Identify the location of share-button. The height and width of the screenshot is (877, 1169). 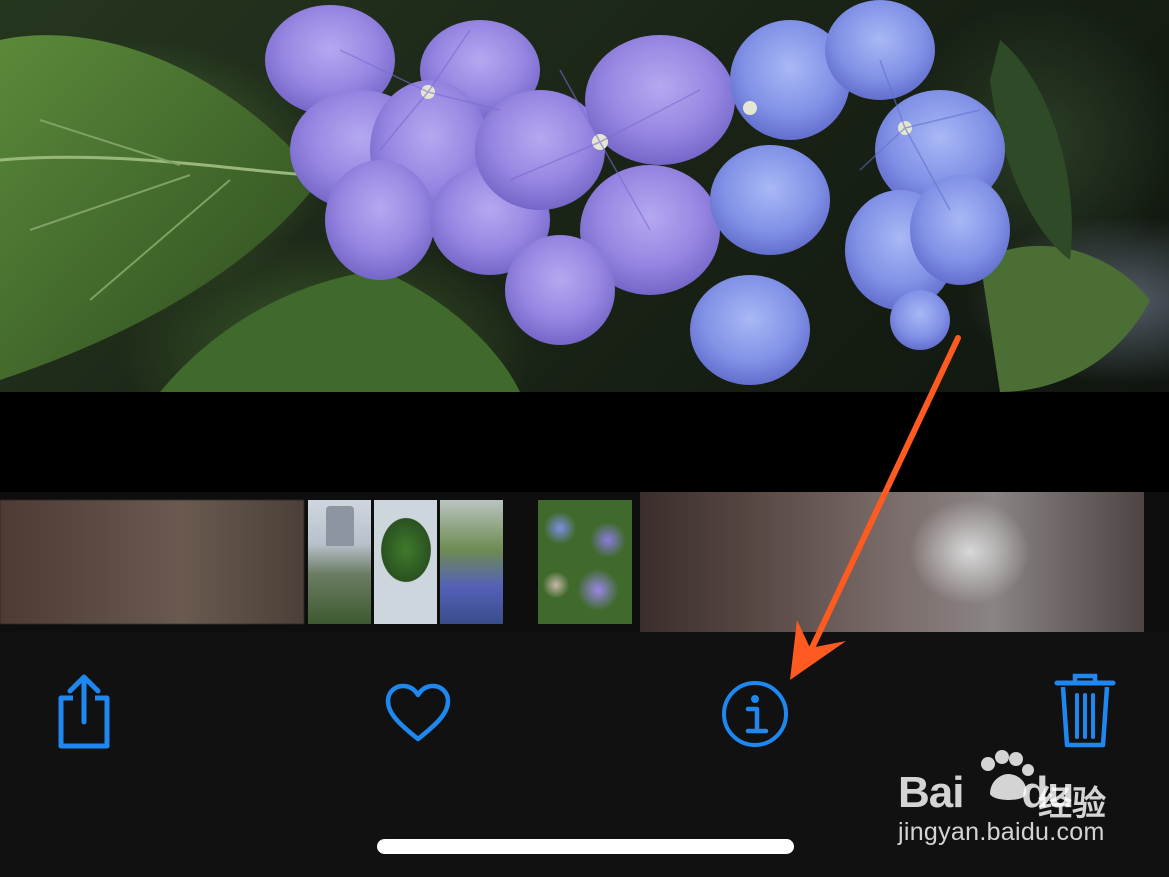
(84, 712).